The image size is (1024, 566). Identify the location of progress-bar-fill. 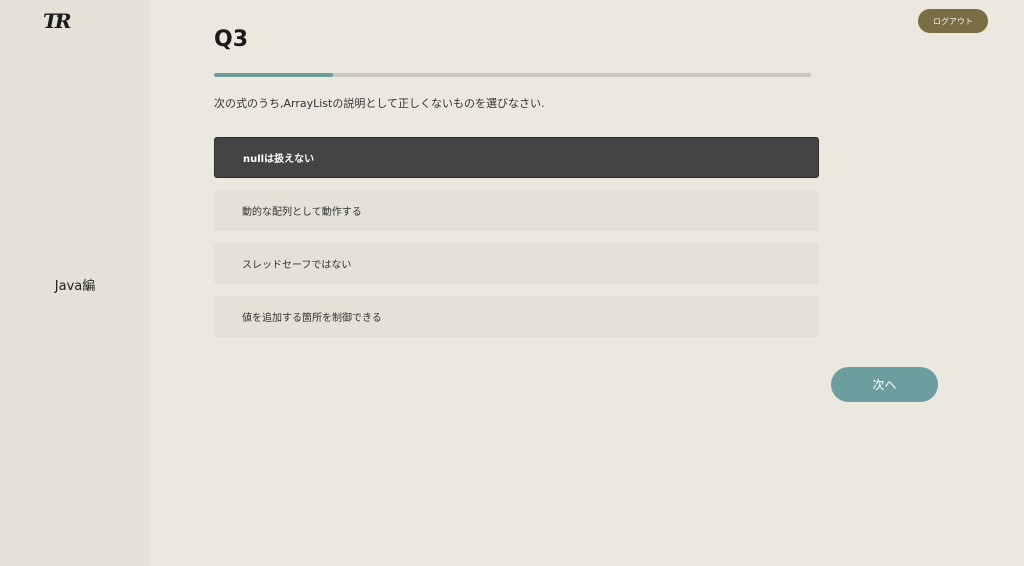
(274, 75).